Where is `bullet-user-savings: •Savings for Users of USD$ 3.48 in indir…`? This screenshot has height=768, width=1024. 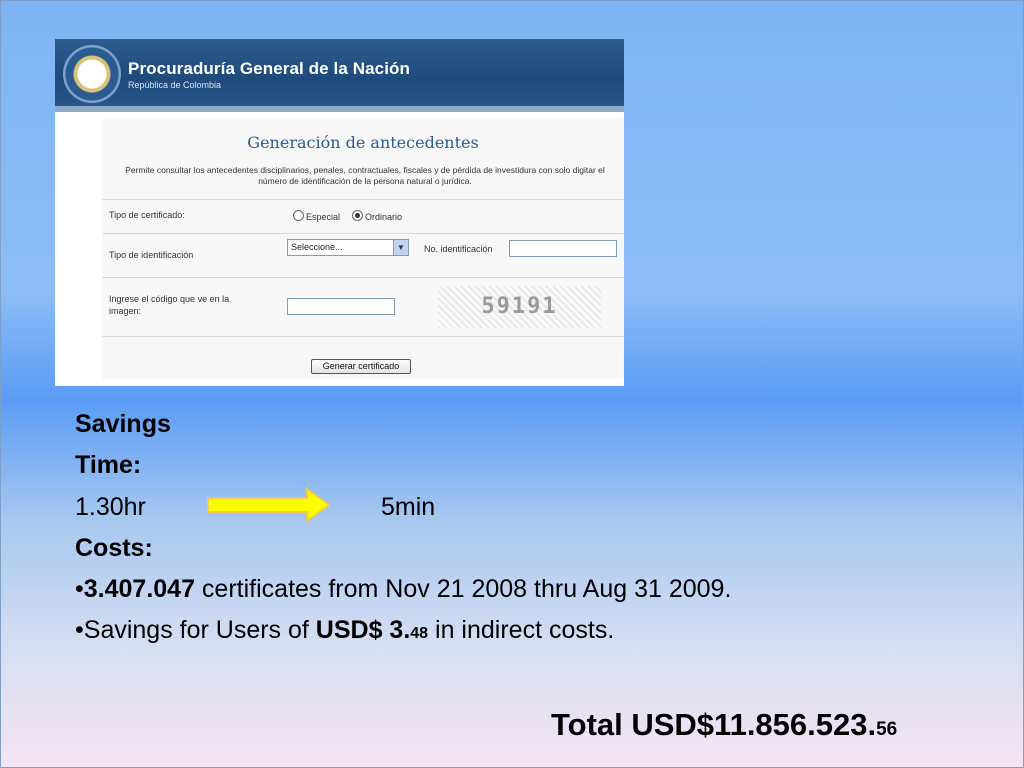 bullet-user-savings: •Savings for Users of USD$ 3.48 in indir… is located at coordinates (344, 632).